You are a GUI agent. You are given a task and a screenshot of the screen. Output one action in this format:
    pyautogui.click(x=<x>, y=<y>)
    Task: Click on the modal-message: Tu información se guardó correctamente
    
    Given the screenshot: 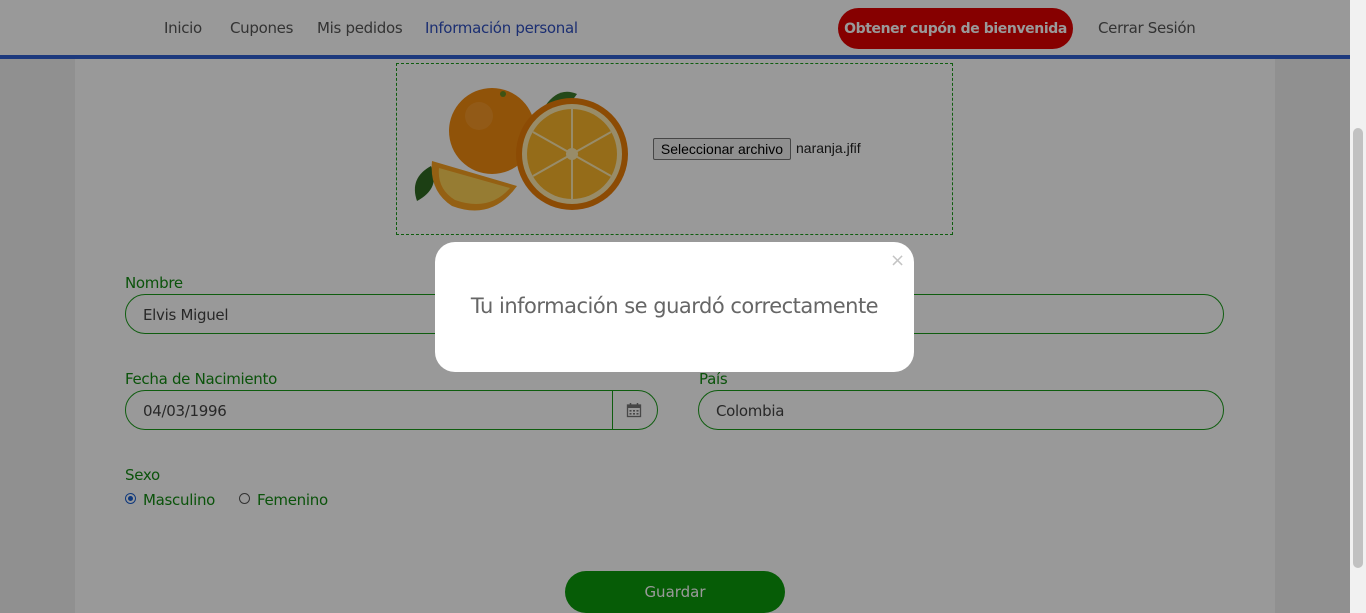 What is the action you would take?
    pyautogui.click(x=674, y=306)
    